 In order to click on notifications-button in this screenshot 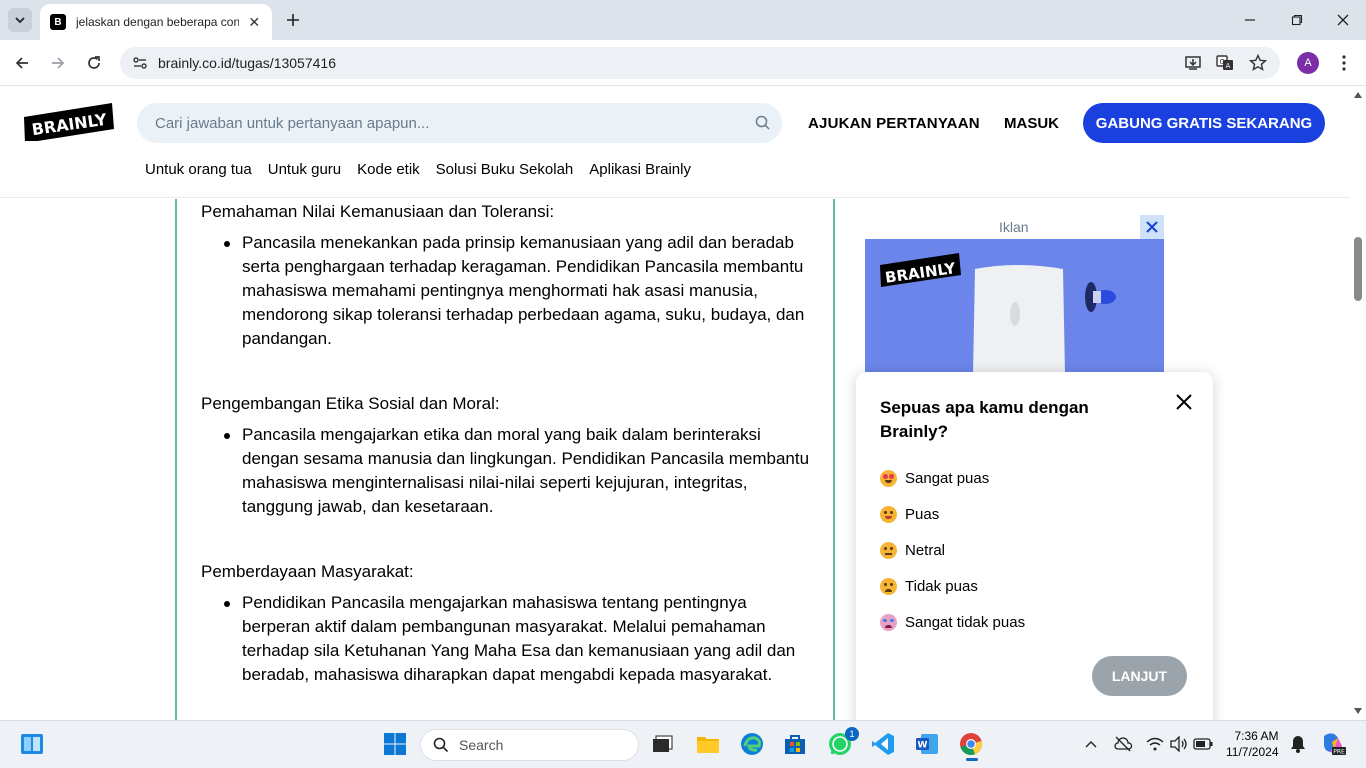, I will do `click(1298, 744)`.